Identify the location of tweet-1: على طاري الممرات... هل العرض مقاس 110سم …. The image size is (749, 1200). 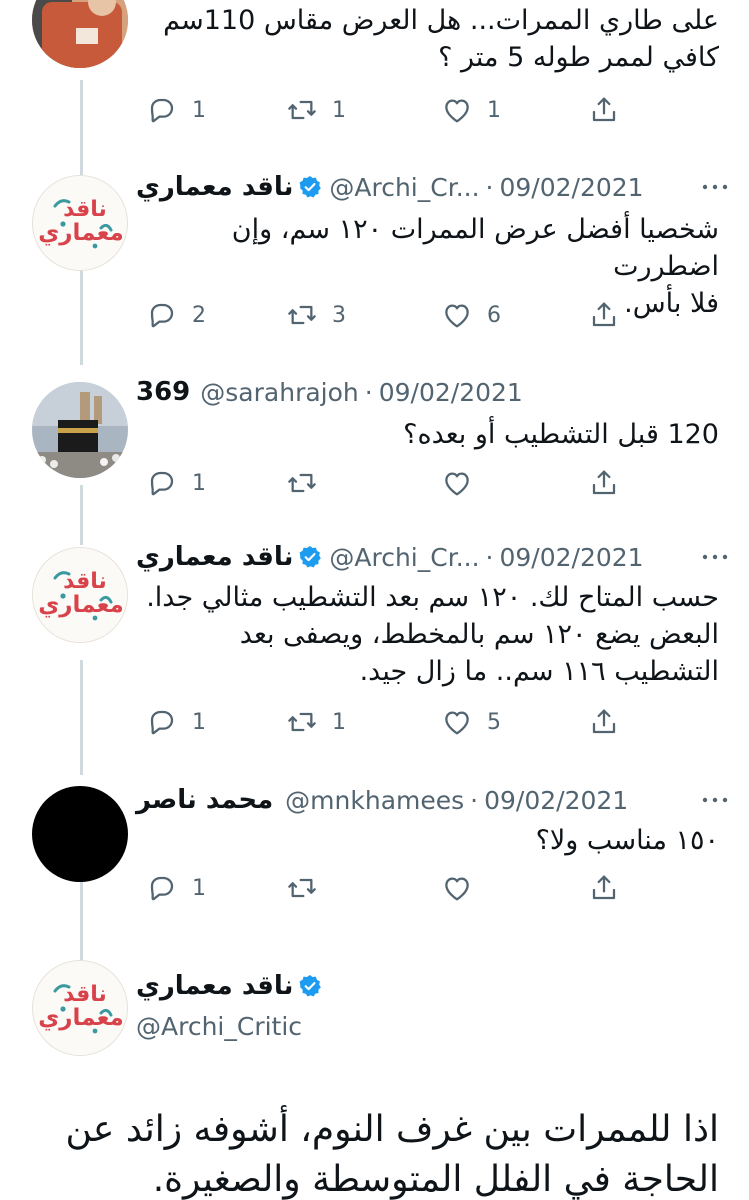
(374, 70).